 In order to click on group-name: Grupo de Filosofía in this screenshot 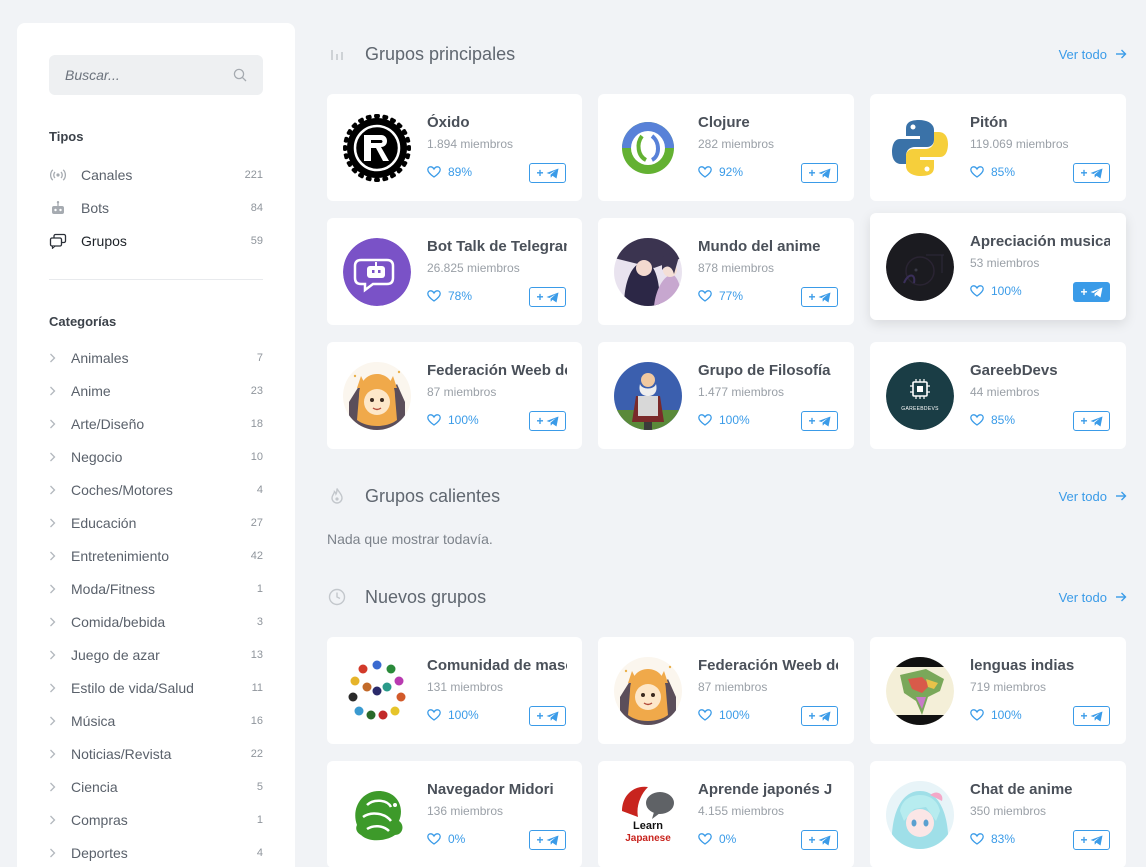, I will do `click(768, 370)`.